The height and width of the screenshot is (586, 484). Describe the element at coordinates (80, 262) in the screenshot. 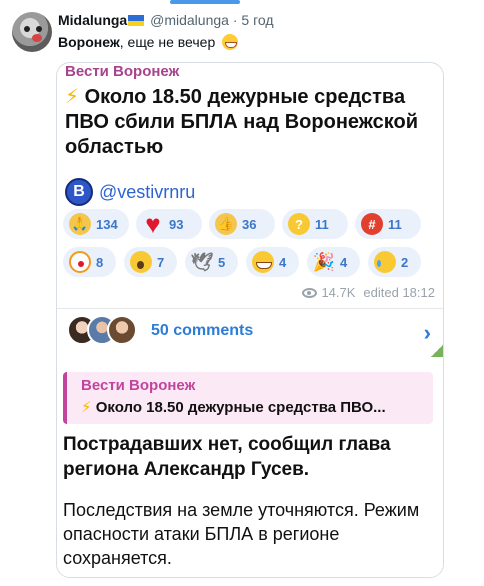

I see `clown-icon` at that location.